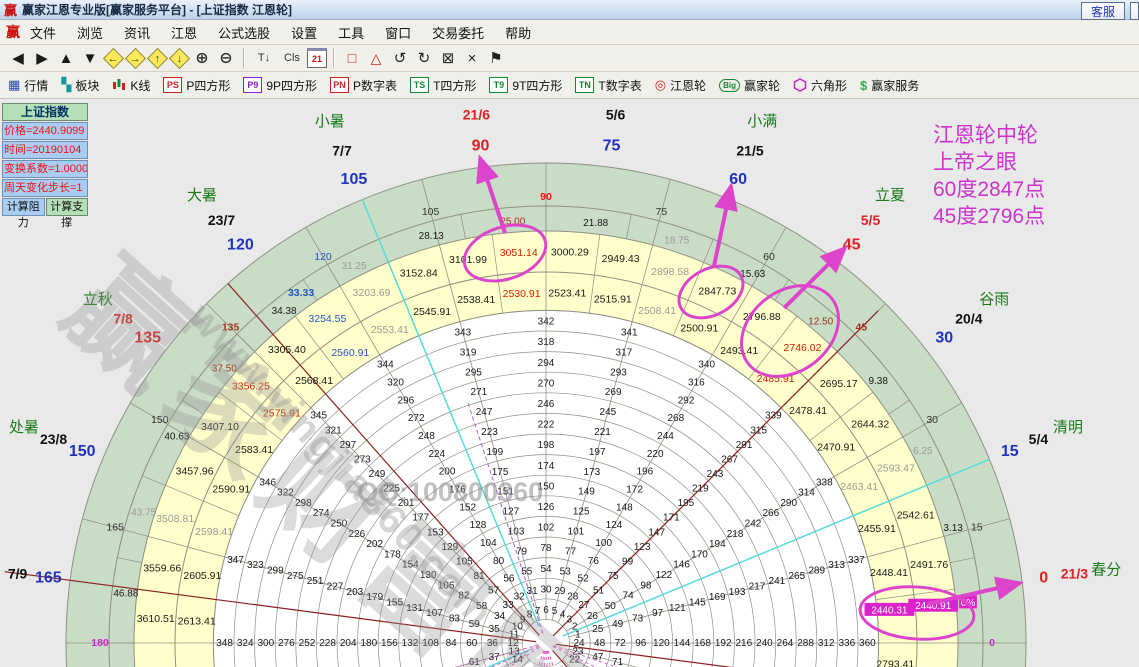  What do you see at coordinates (301, 293) in the screenshot?
I see `svg-text: 33.33` at bounding box center [301, 293].